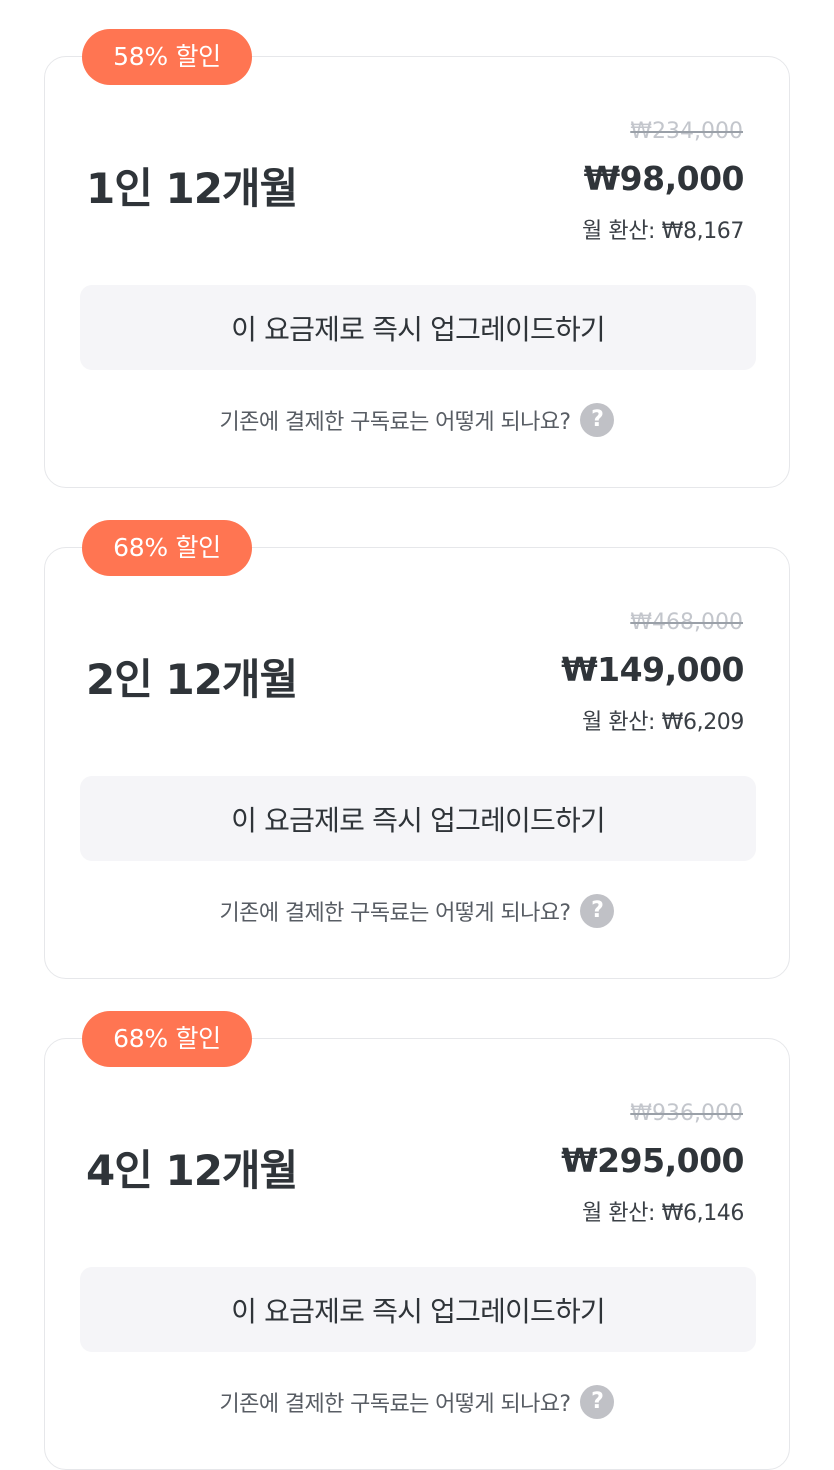 The height and width of the screenshot is (1470, 834). Describe the element at coordinates (652, 1160) in the screenshot. I see `sale-price: ₩295,000` at that location.